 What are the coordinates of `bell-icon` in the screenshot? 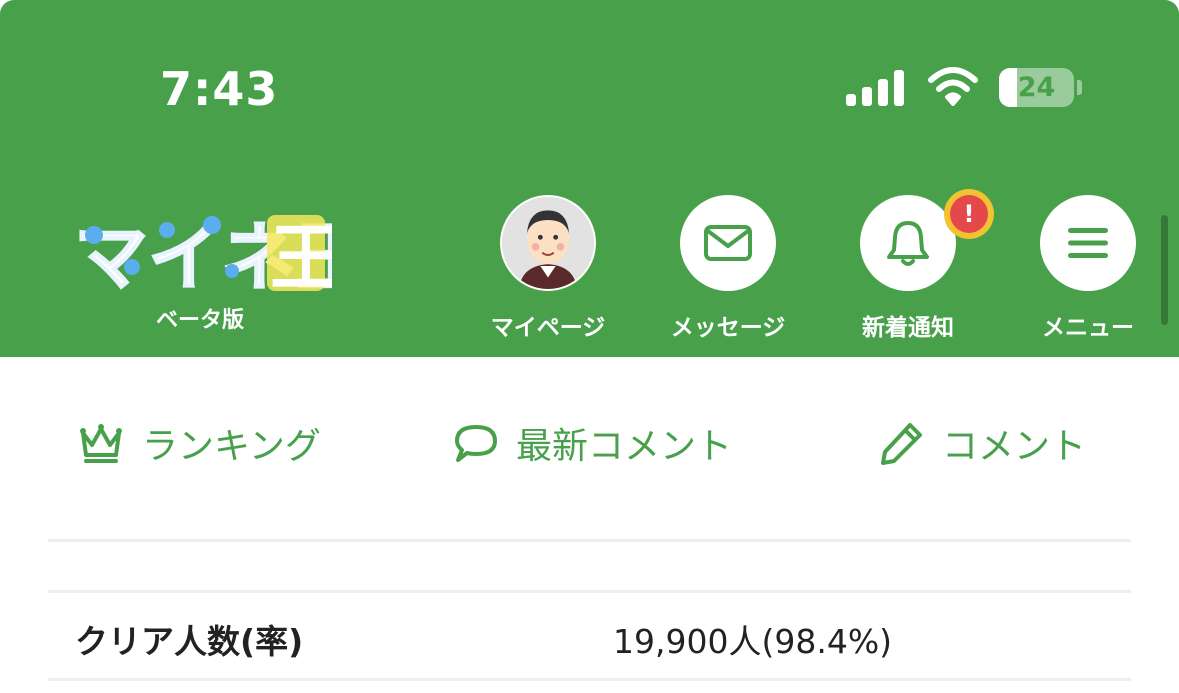 It's located at (908, 243).